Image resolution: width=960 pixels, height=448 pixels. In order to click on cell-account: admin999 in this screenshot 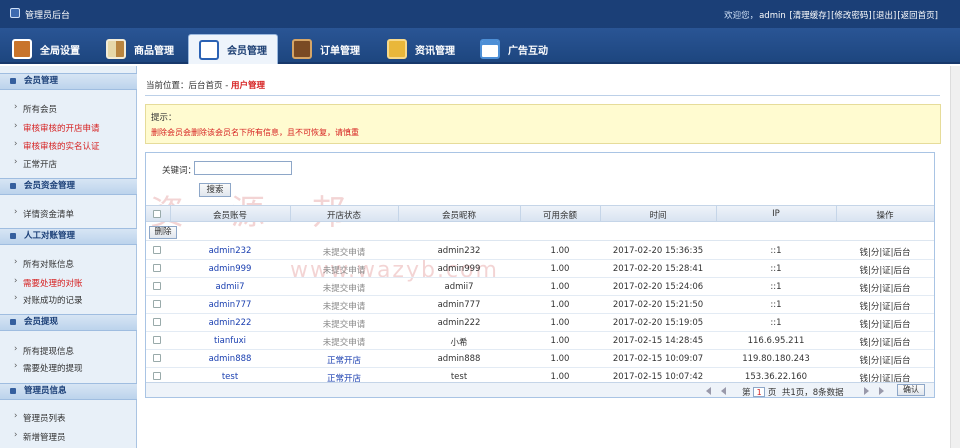, I will do `click(230, 269)`.